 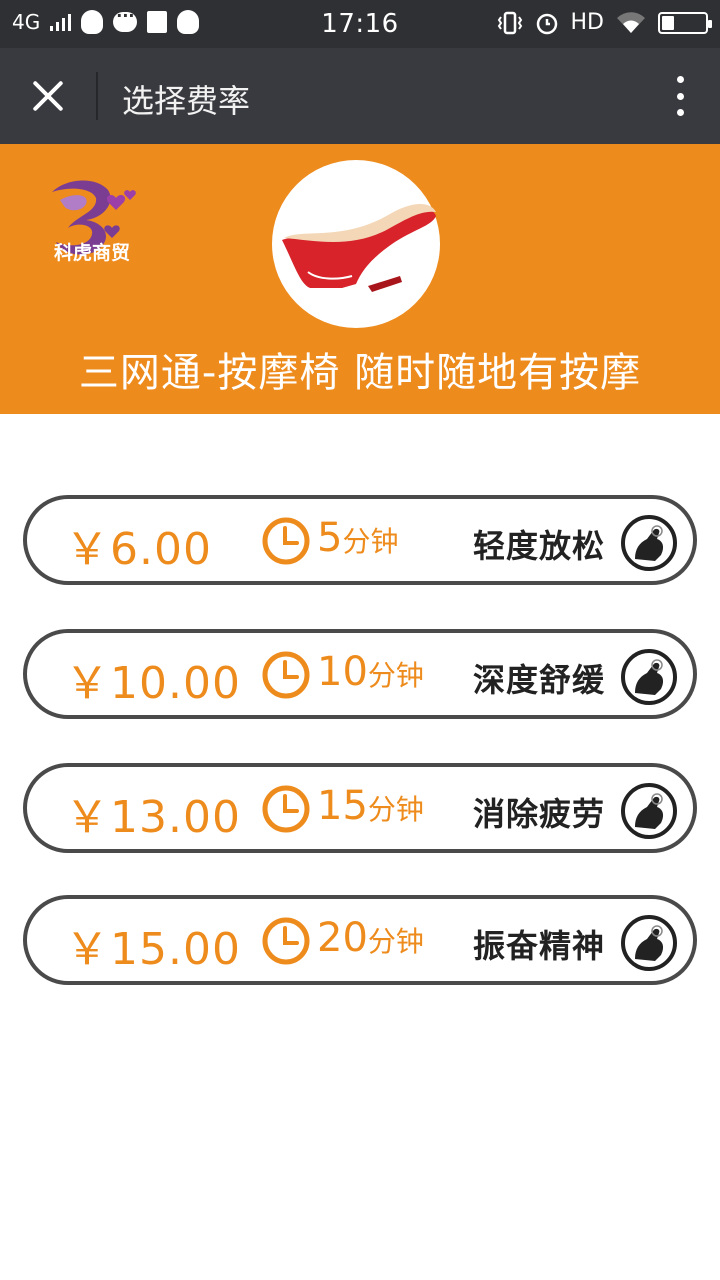 I want to click on rate-minutes: 10, so click(x=342, y=672).